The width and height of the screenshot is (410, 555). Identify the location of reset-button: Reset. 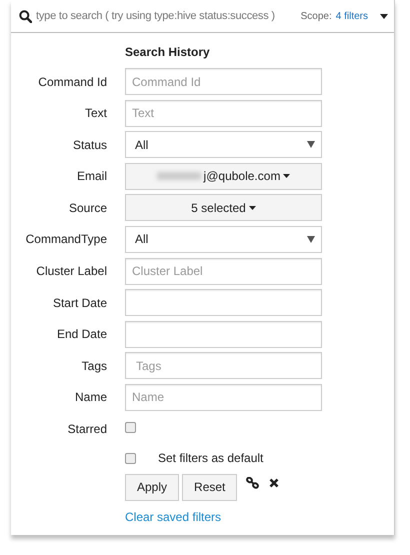
(210, 487).